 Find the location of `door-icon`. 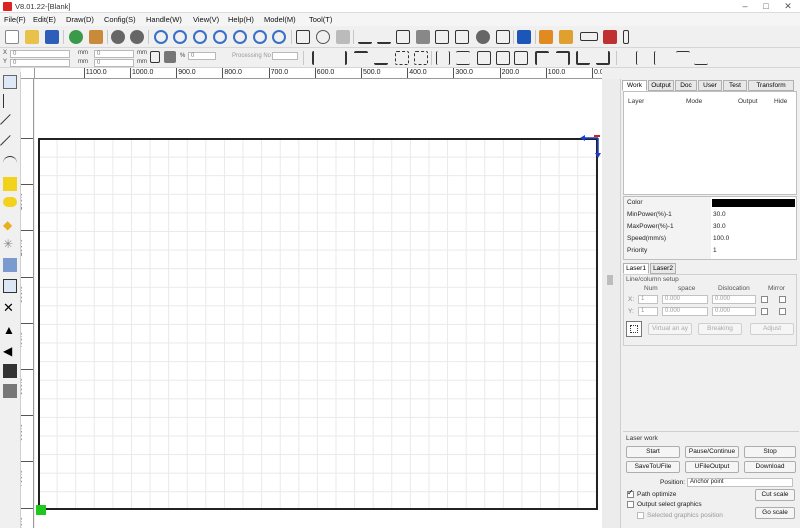

door-icon is located at coordinates (626, 37).